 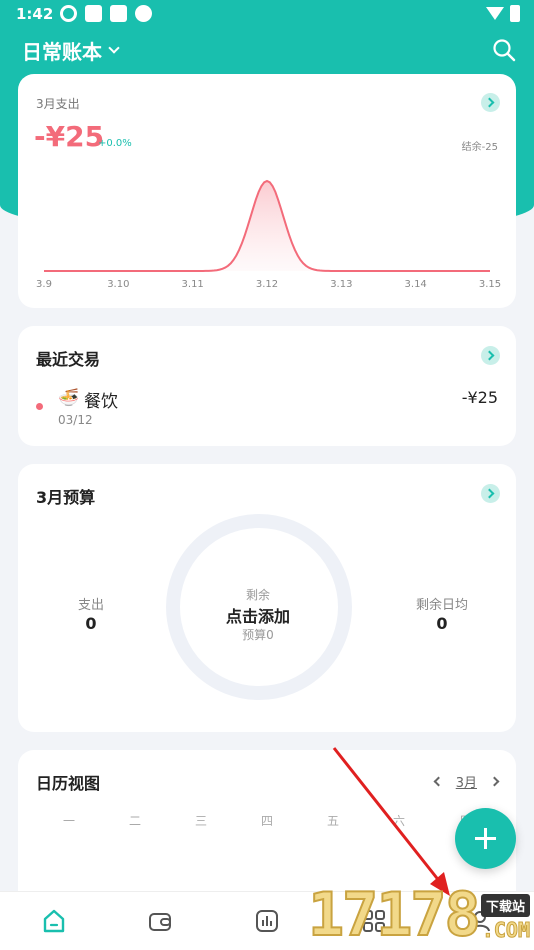 What do you see at coordinates (143, 13) in the screenshot?
I see `circle-notification-icon` at bounding box center [143, 13].